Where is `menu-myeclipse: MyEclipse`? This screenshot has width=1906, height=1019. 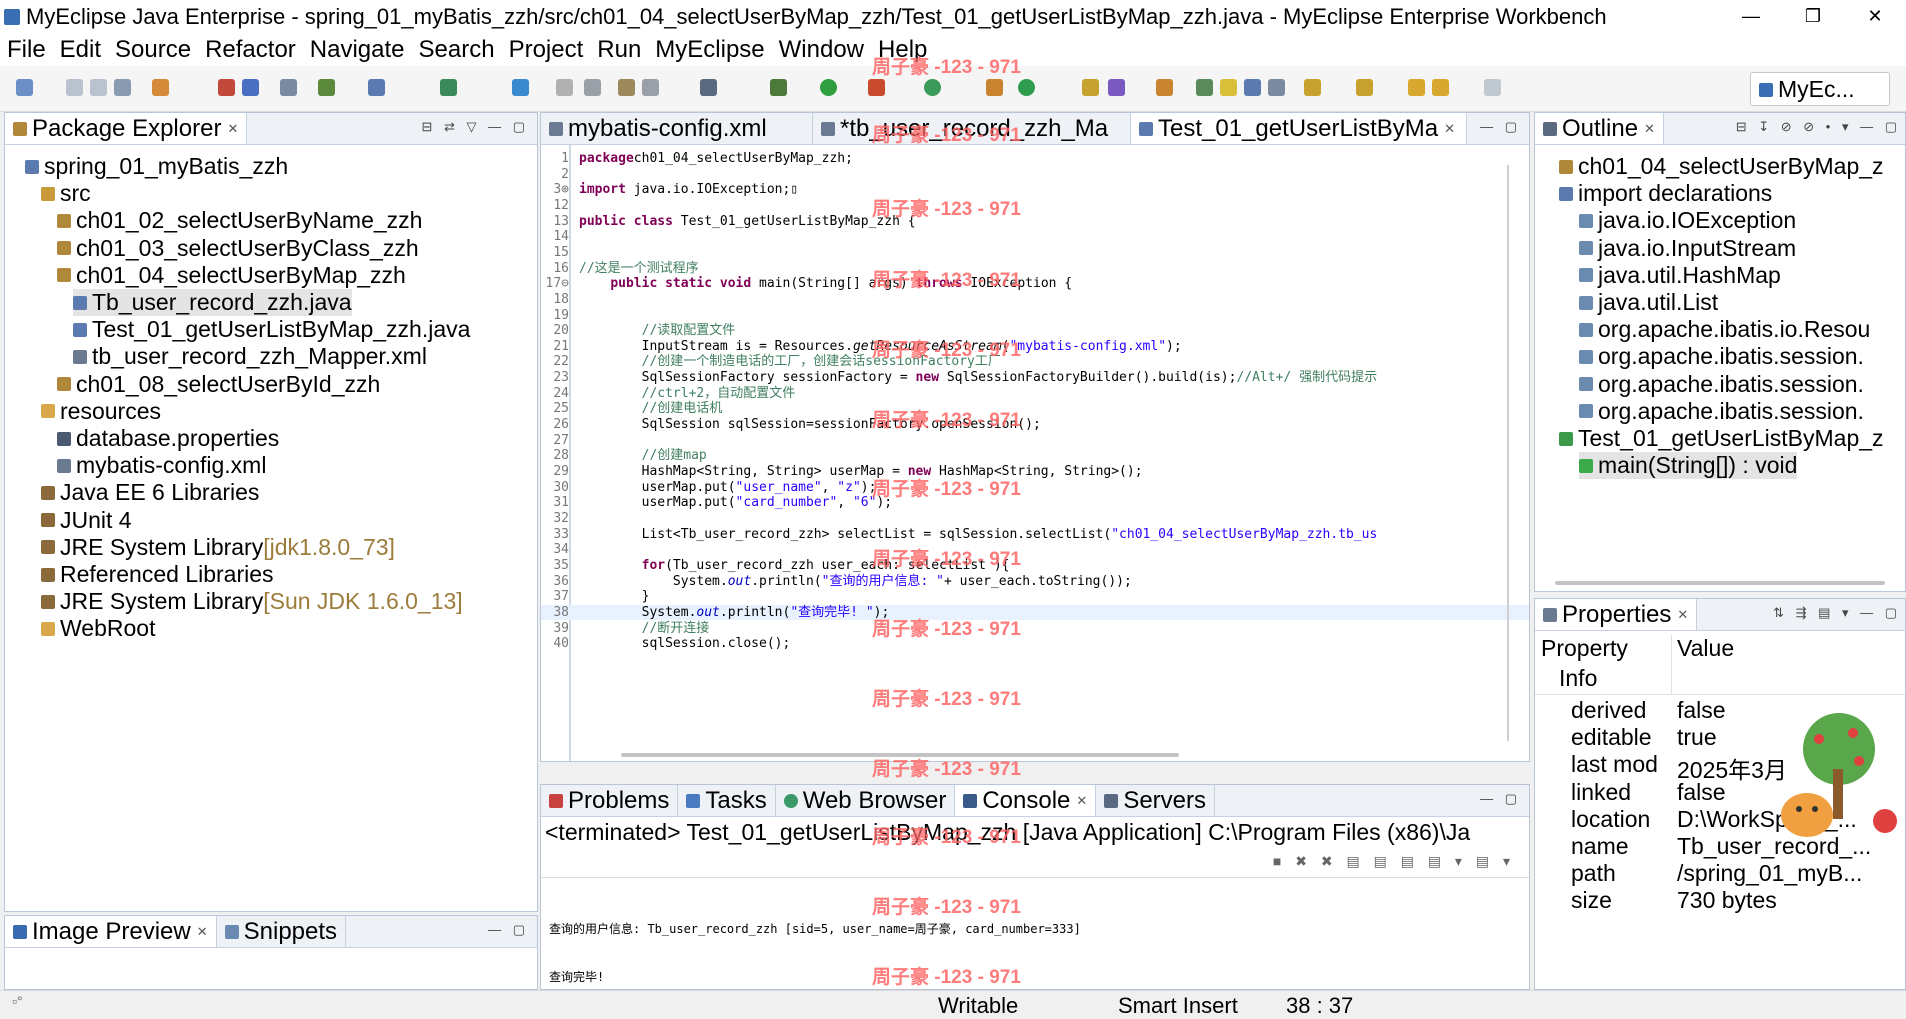
menu-myeclipse: MyEclipse is located at coordinates (709, 50).